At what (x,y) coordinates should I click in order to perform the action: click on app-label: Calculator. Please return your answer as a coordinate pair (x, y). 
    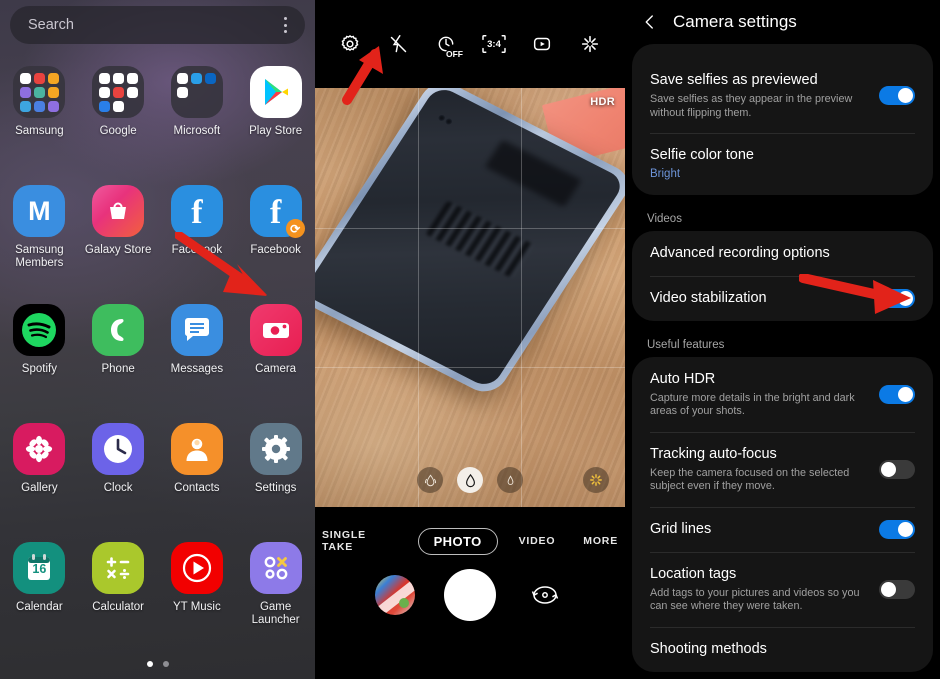
    Looking at the image, I should click on (118, 607).